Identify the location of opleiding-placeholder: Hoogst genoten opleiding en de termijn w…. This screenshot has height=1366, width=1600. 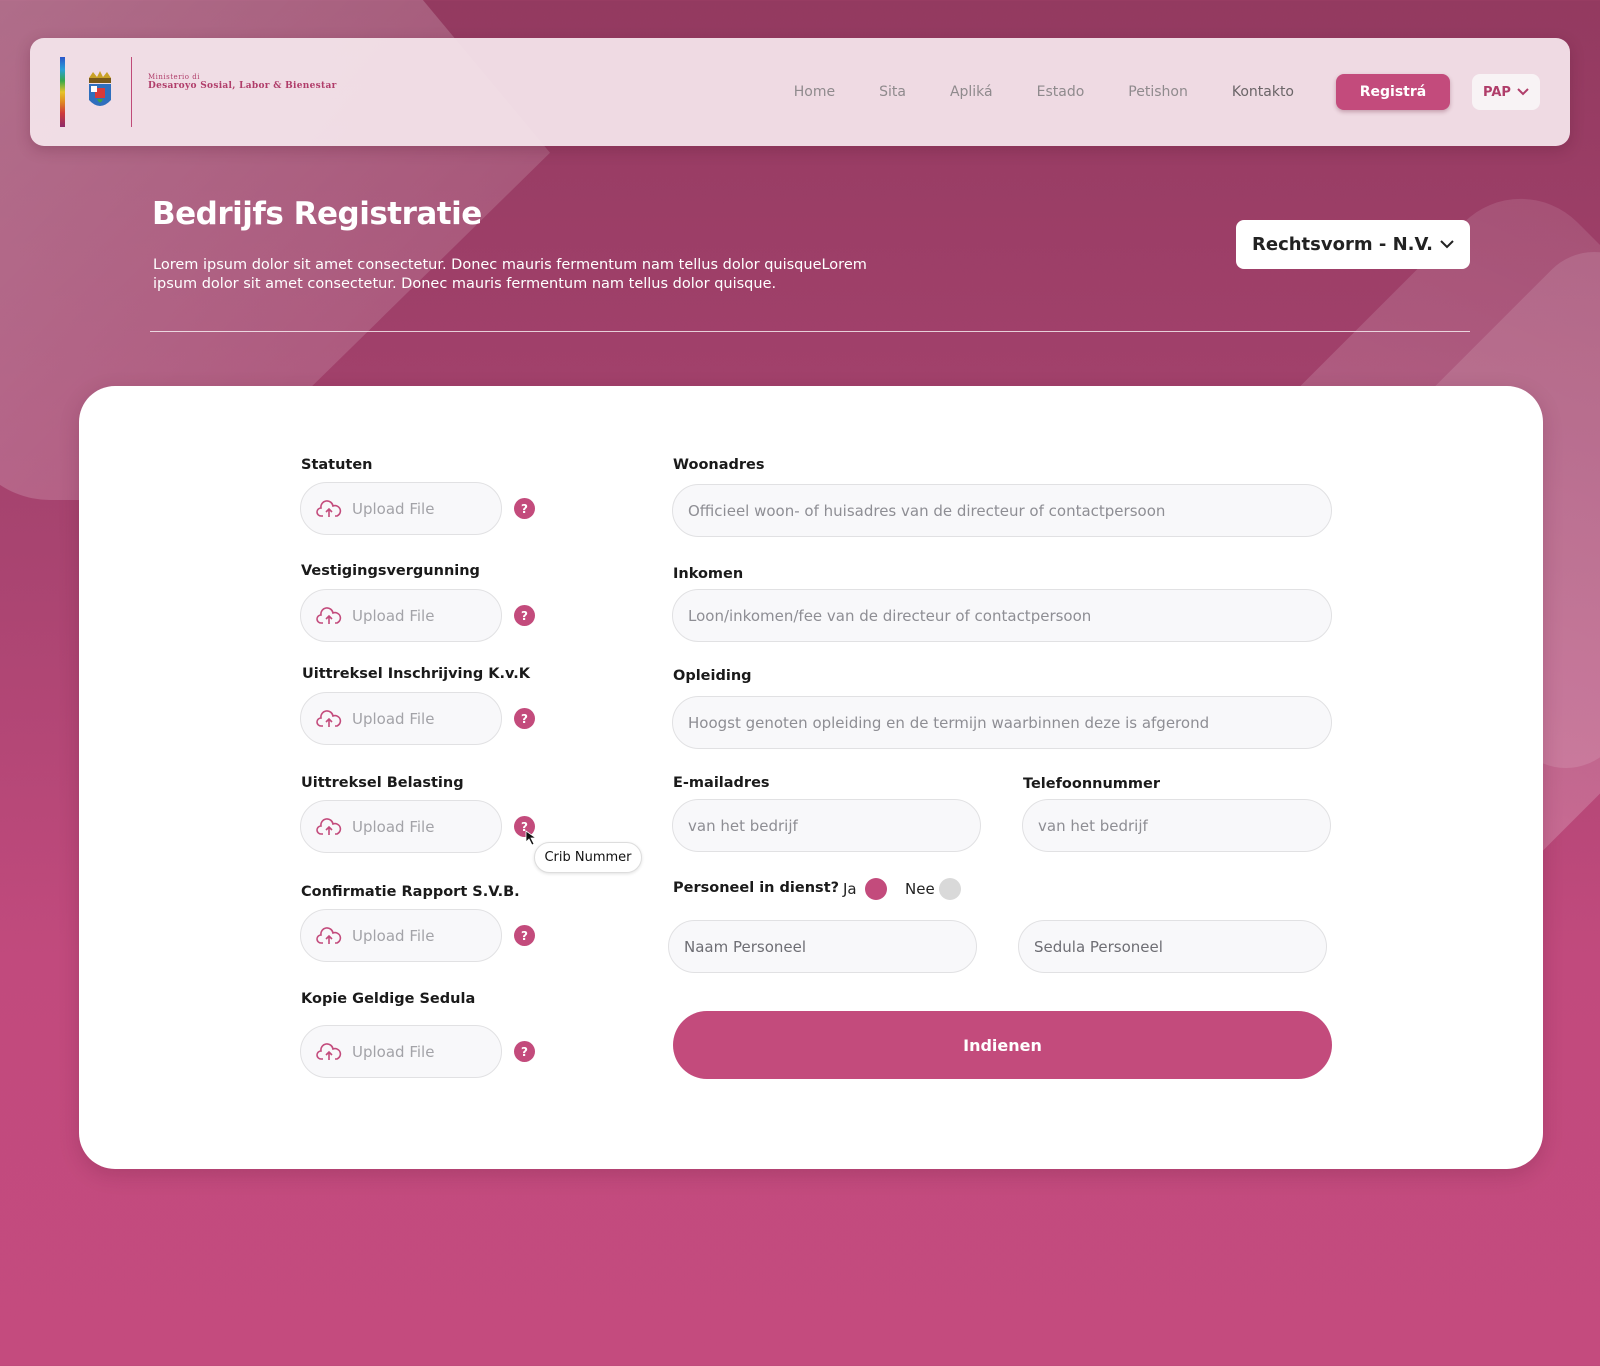
(949, 722).